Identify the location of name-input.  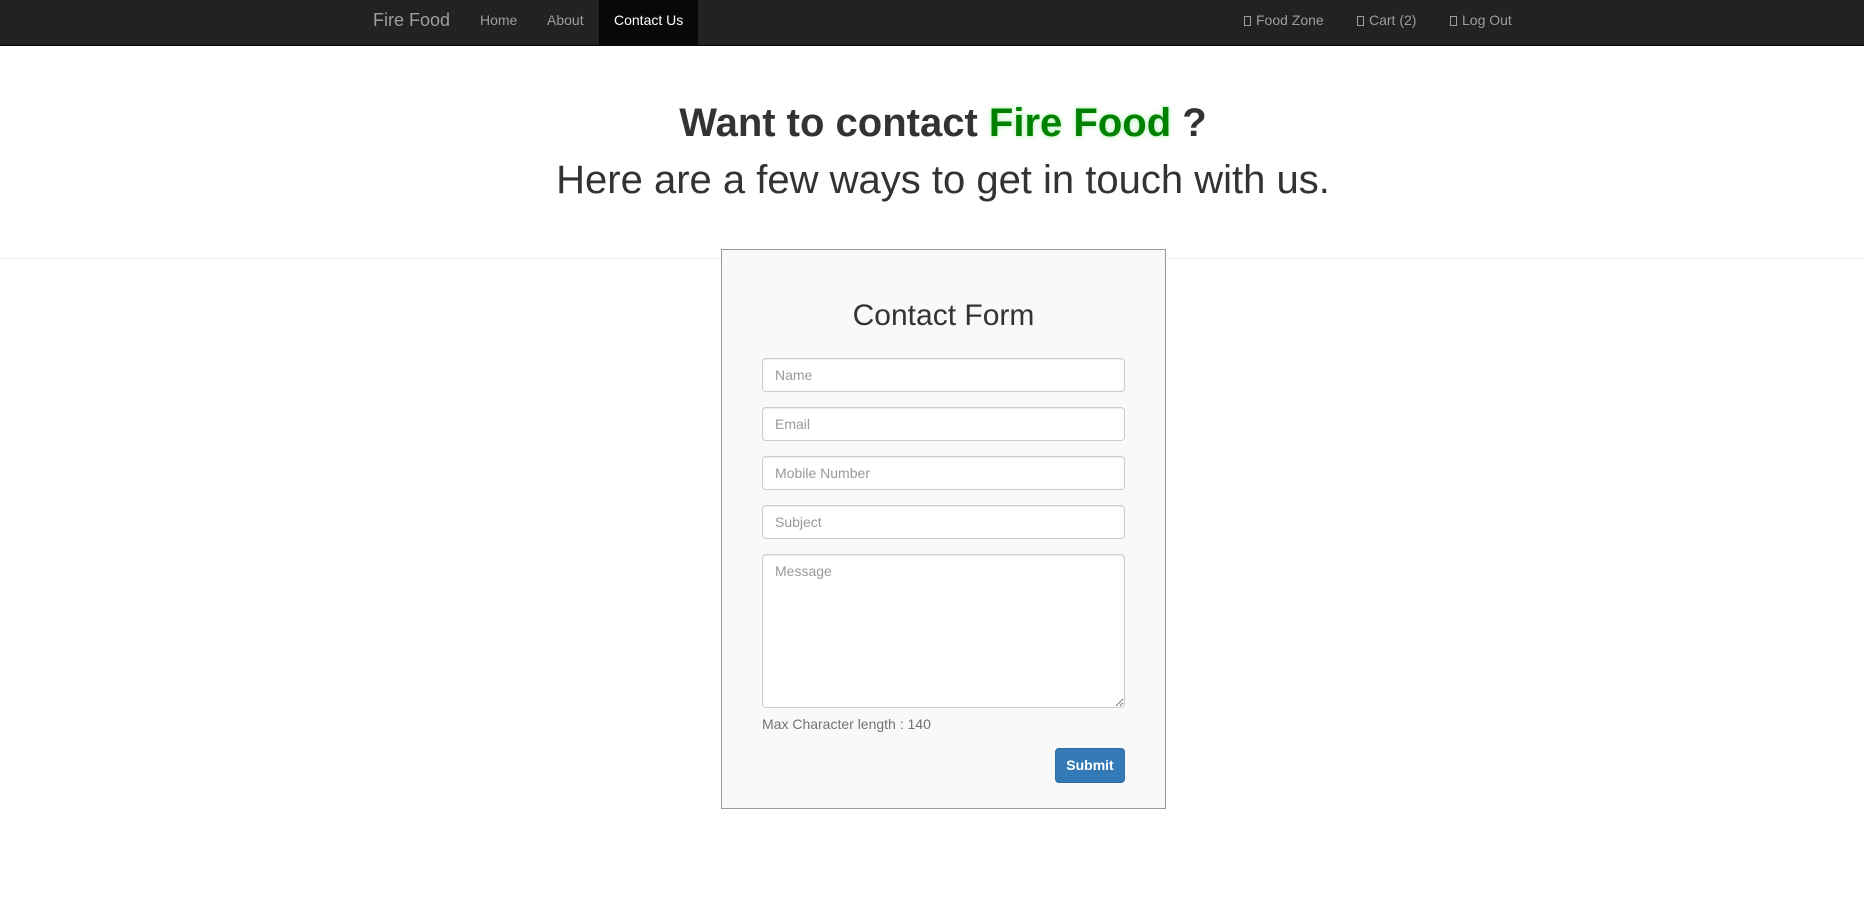
(943, 375).